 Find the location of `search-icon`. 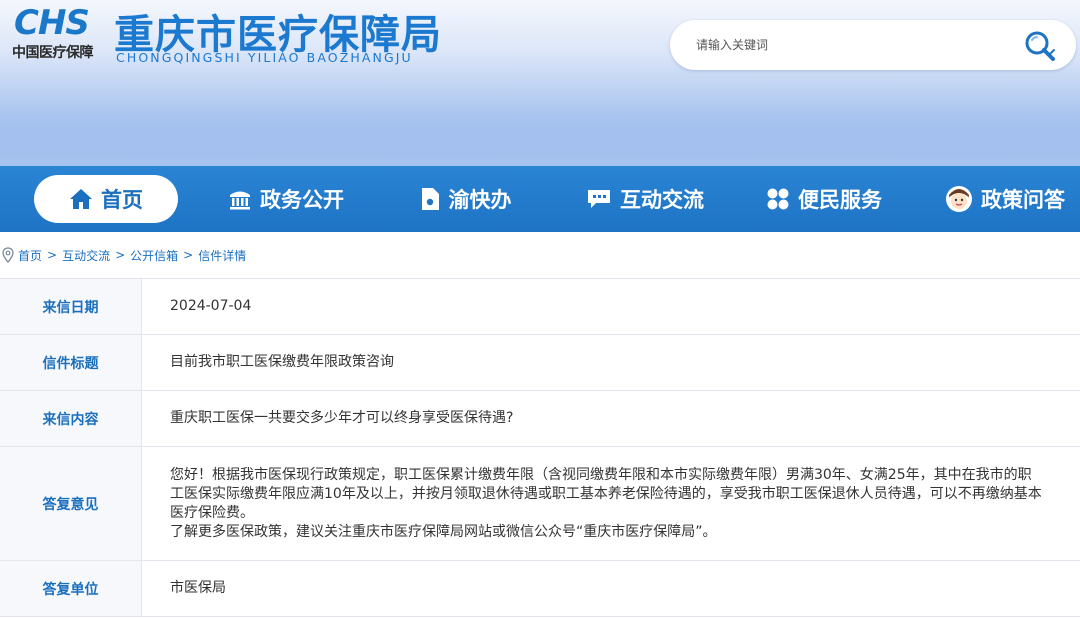

search-icon is located at coordinates (1040, 46).